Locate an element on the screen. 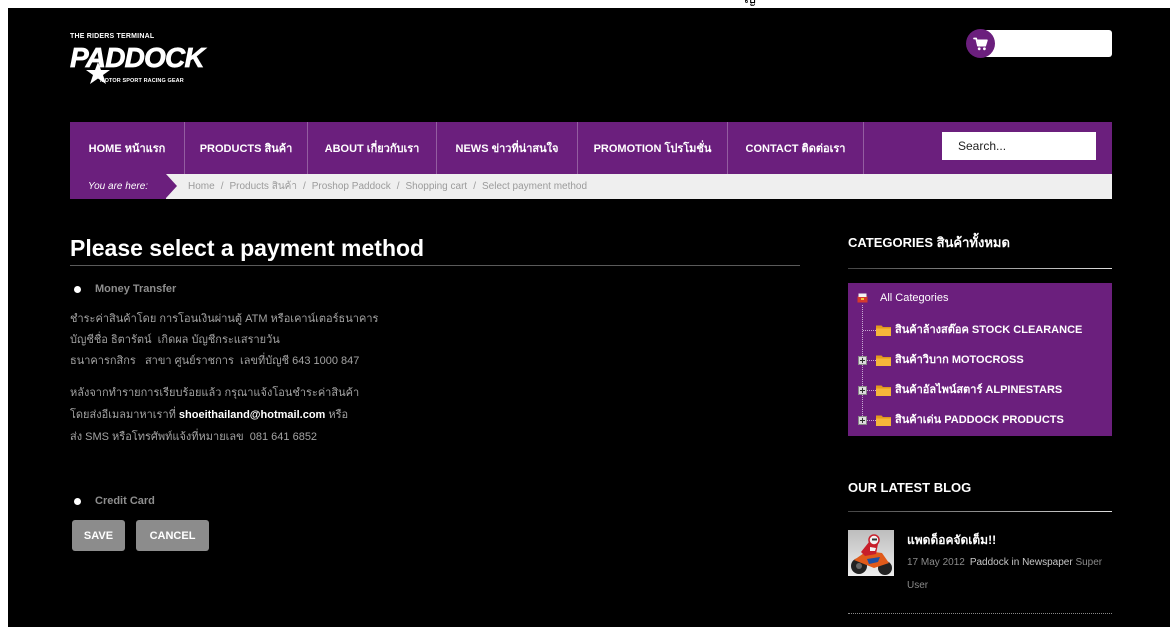 Image resolution: width=1170 pixels, height=627 pixels. cart-button is located at coordinates (980, 43).